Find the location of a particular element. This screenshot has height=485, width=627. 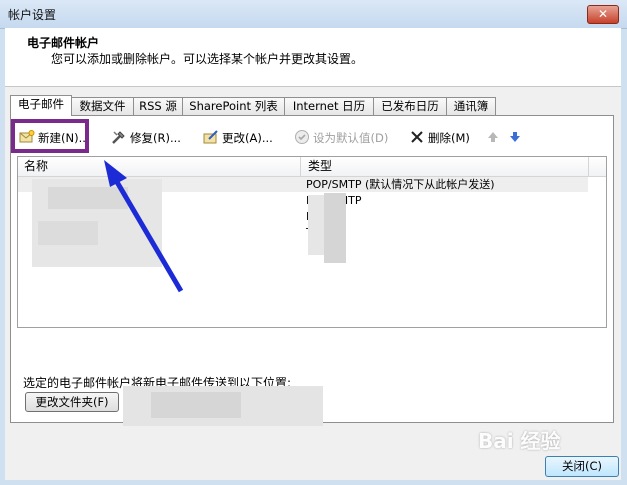

annotation-arrow is located at coordinates (144, 226).